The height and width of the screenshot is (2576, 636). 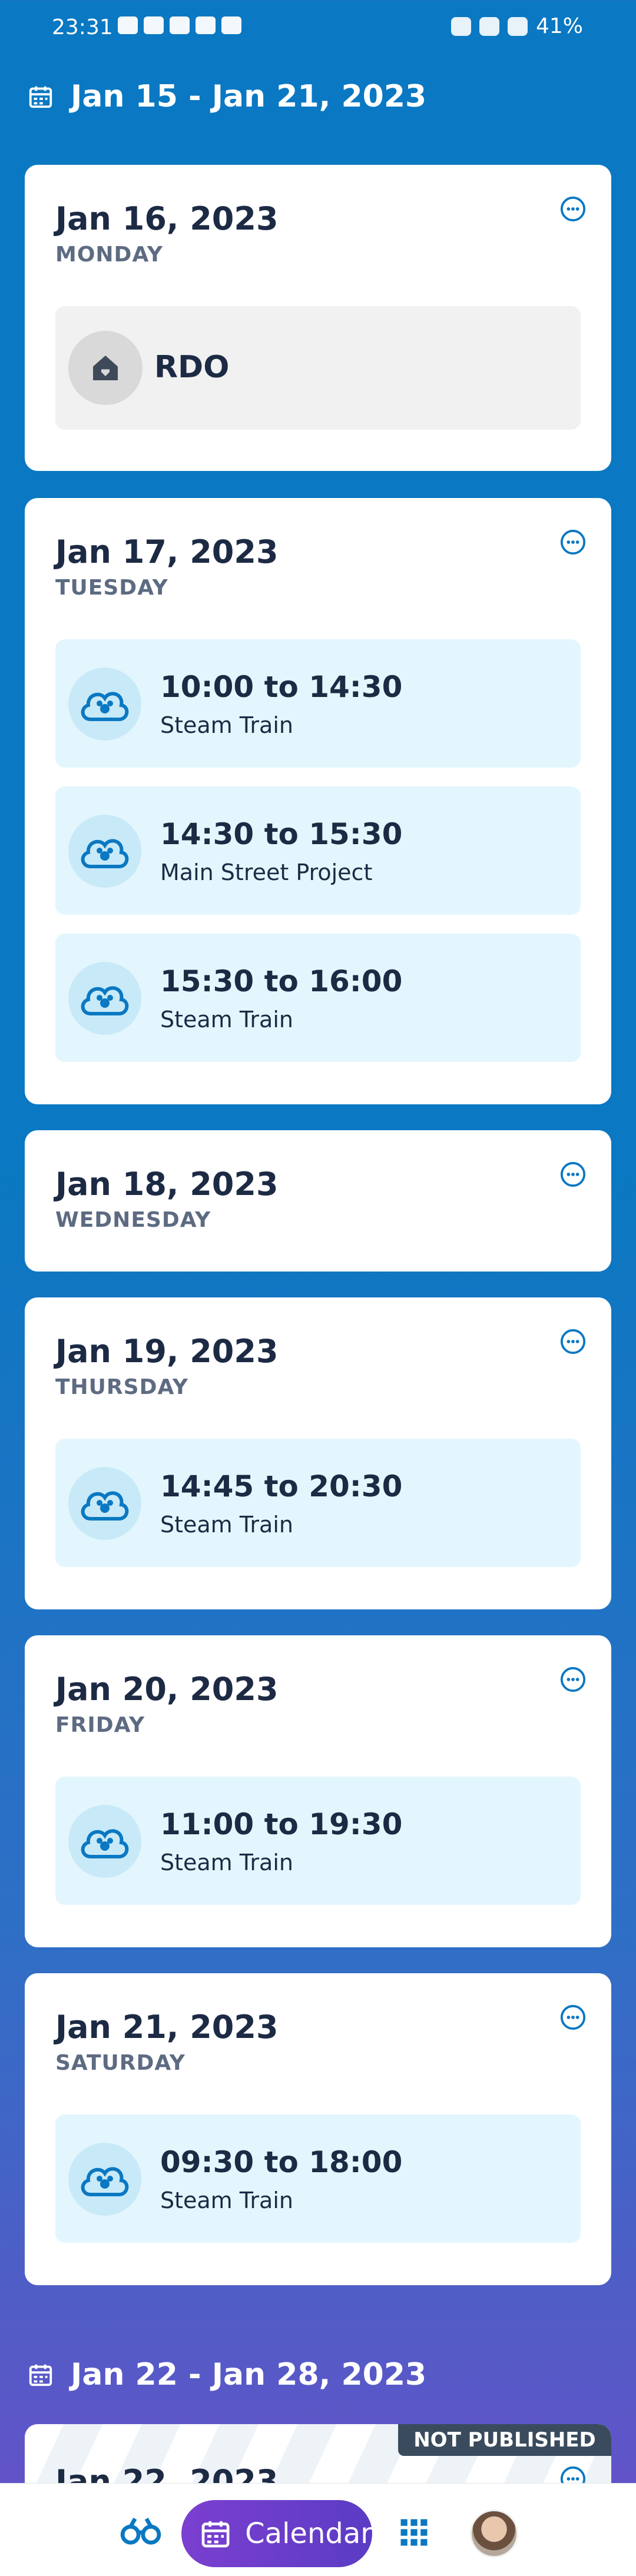 What do you see at coordinates (111, 588) in the screenshot?
I see `day-weekday: TUESDAY` at bounding box center [111, 588].